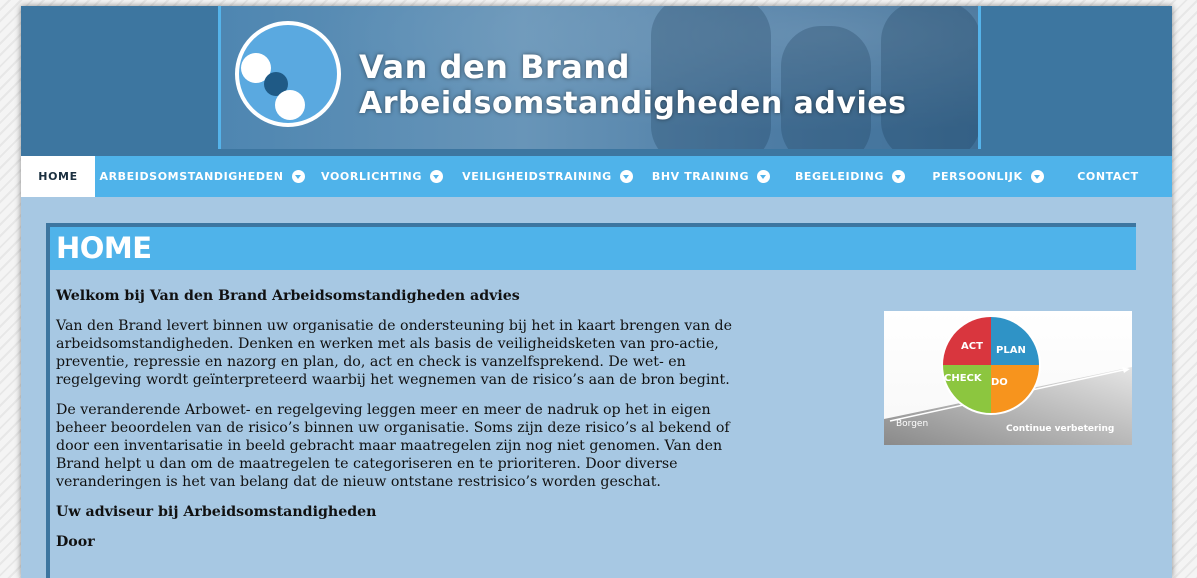  I want to click on nav-label: ARBEIDSOMSTANDIGHEDEN, so click(191, 176).